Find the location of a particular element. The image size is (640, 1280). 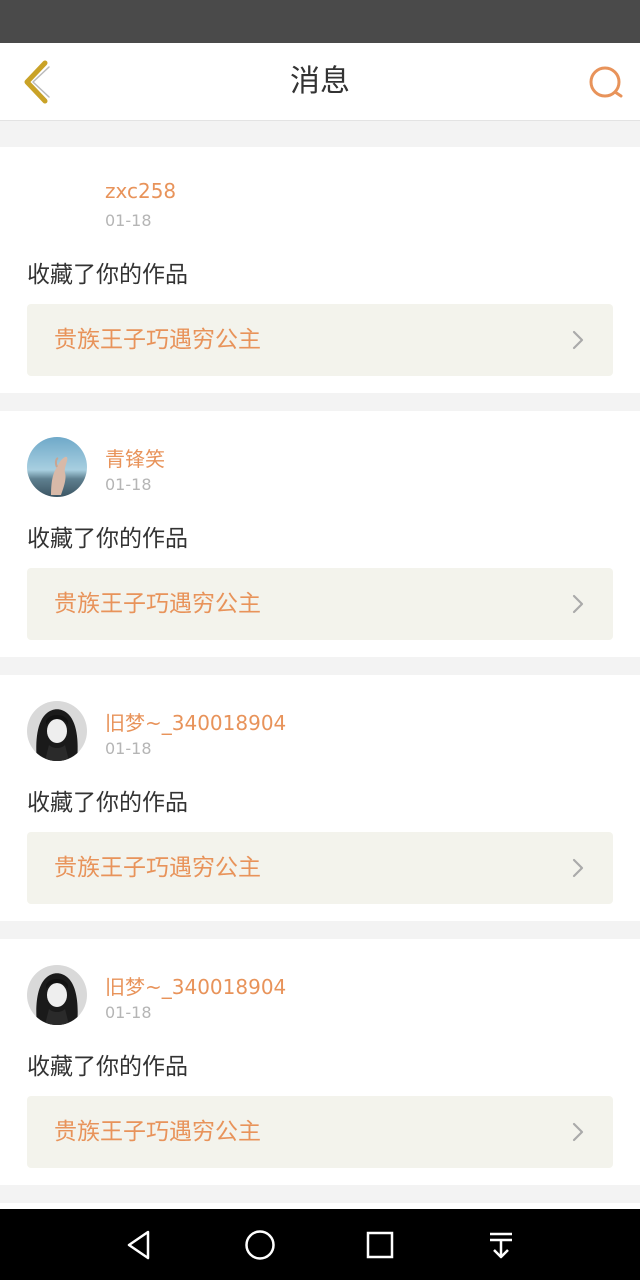

header: 消息 is located at coordinates (320, 82).